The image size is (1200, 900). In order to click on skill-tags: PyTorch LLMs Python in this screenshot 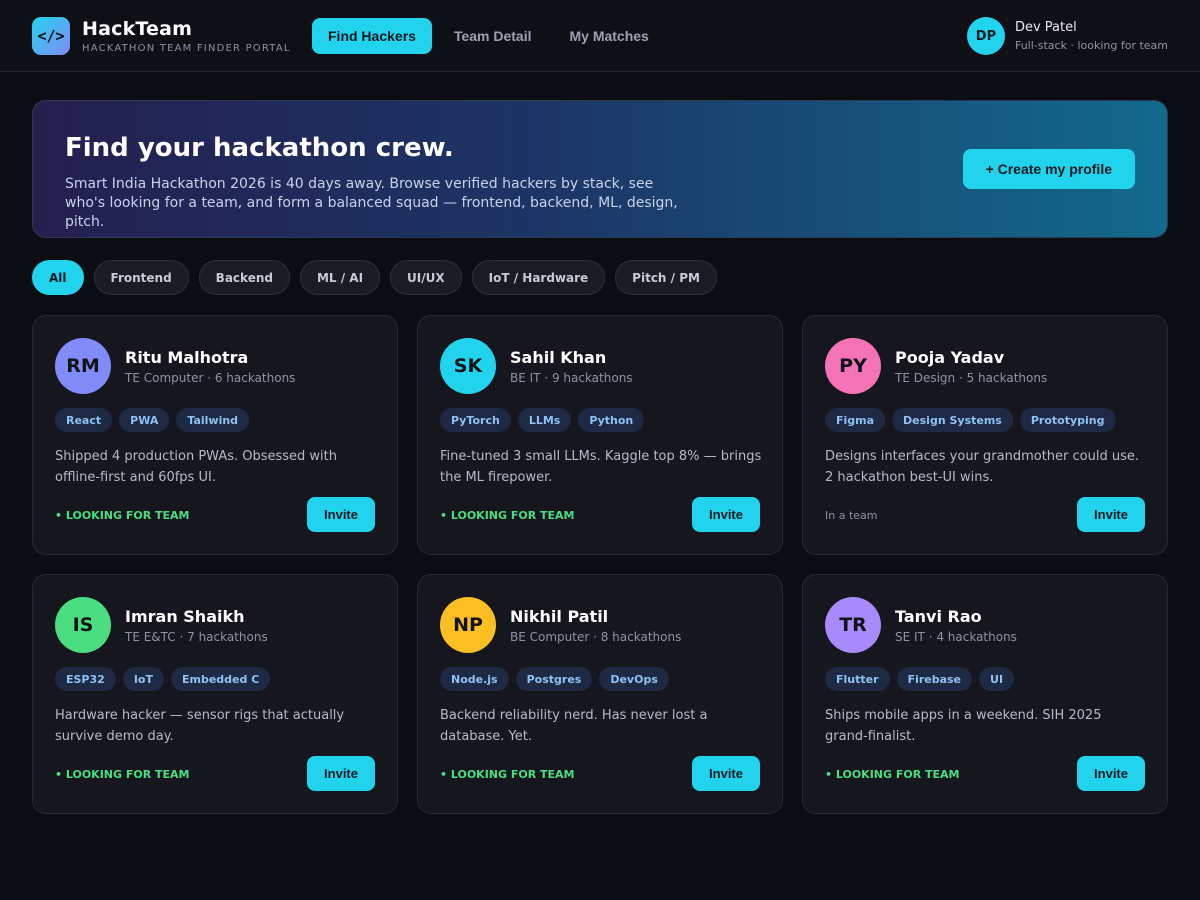, I will do `click(600, 420)`.